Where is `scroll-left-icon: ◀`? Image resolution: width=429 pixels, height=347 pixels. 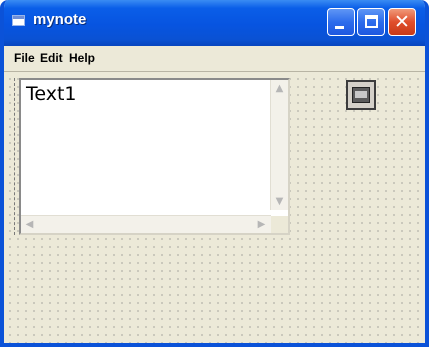
scroll-left-icon: ◀ is located at coordinates (29, 224).